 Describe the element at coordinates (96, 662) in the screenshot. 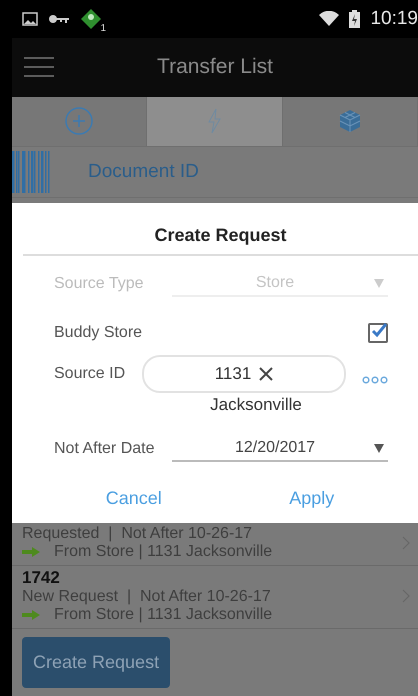

I see `create-request-button: Create Request` at that location.